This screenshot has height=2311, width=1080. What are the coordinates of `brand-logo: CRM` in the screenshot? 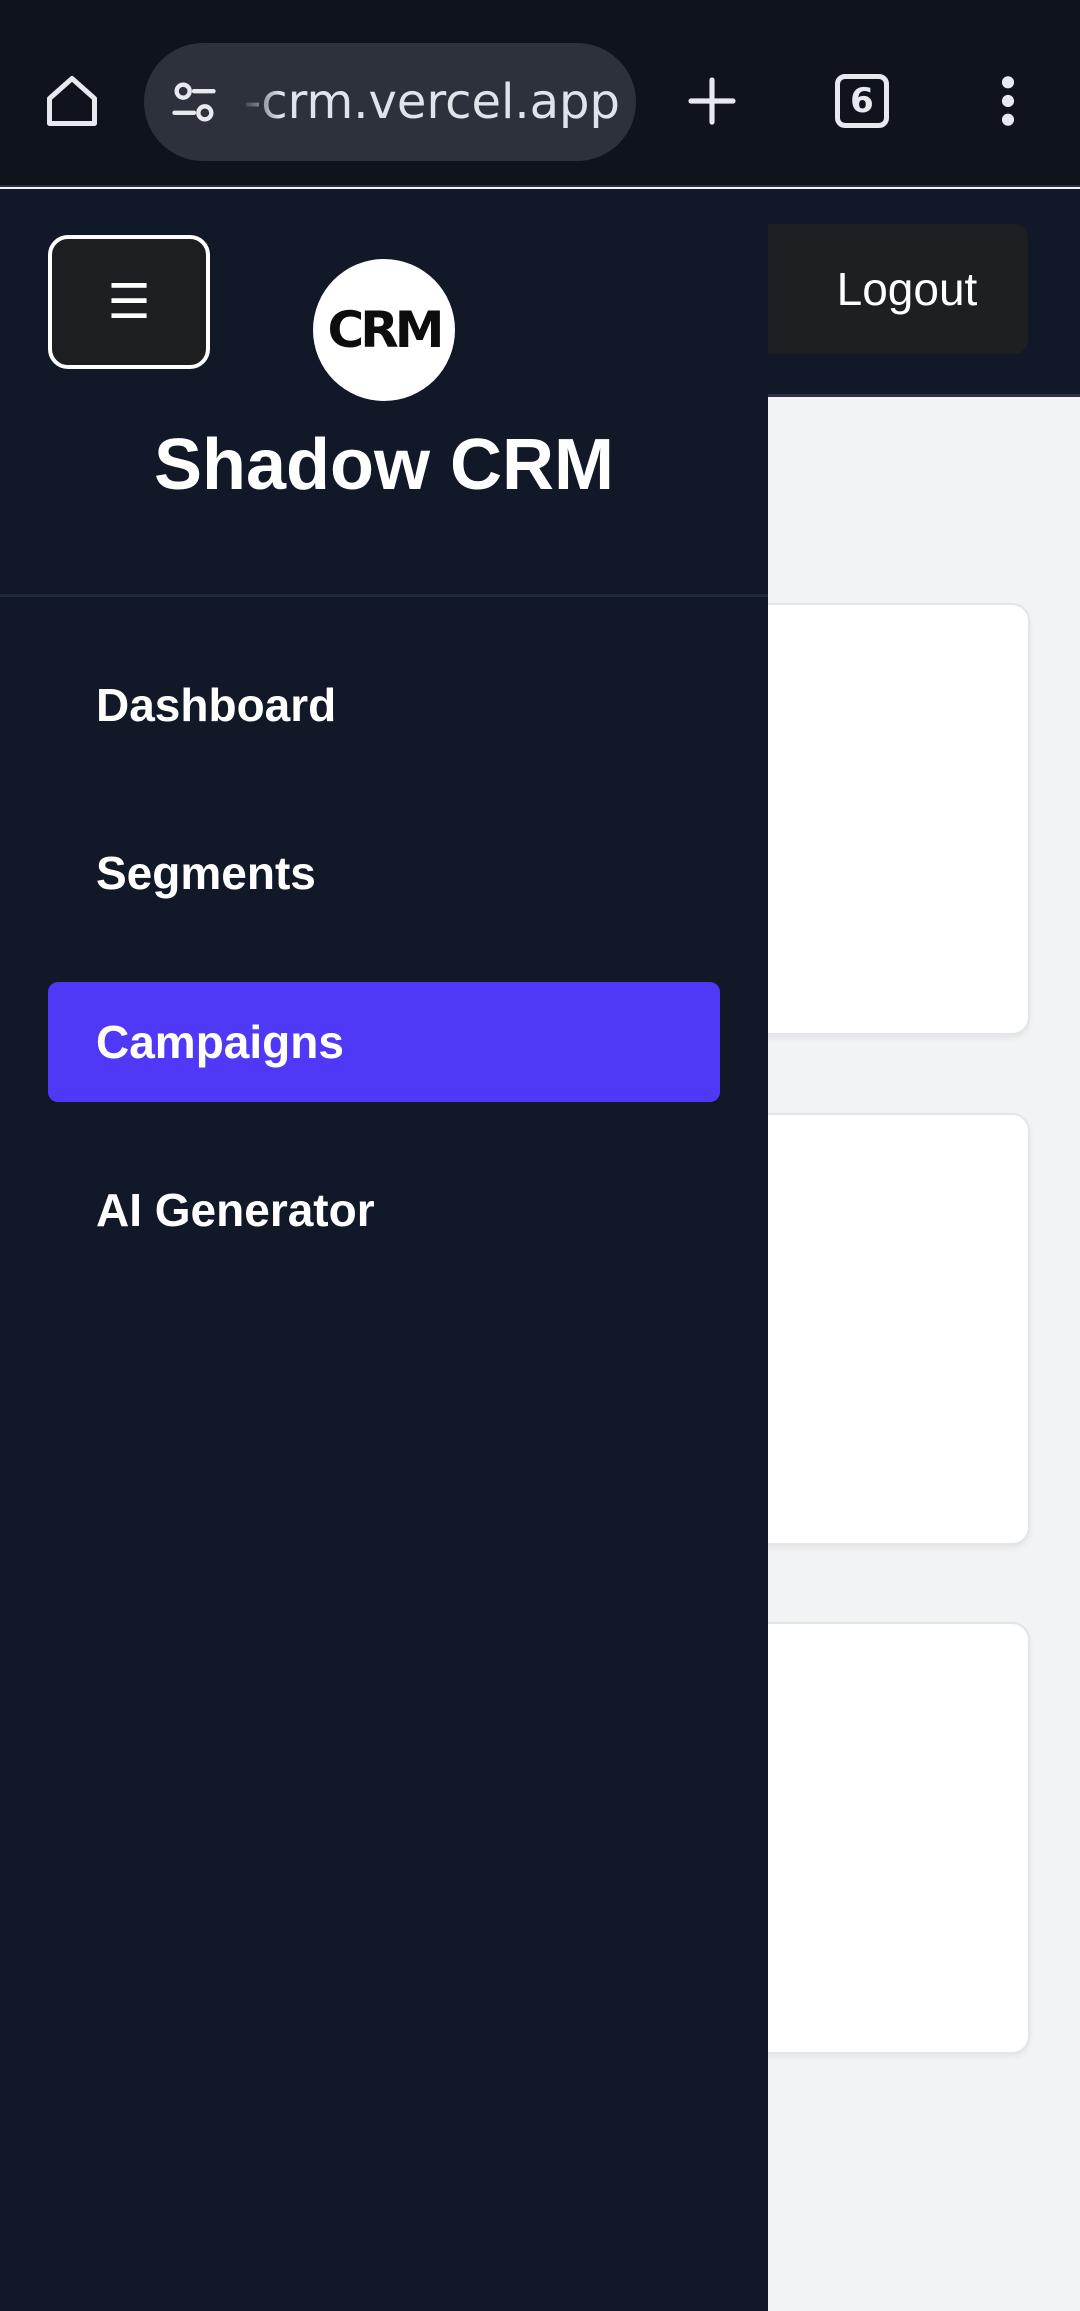 It's located at (384, 330).